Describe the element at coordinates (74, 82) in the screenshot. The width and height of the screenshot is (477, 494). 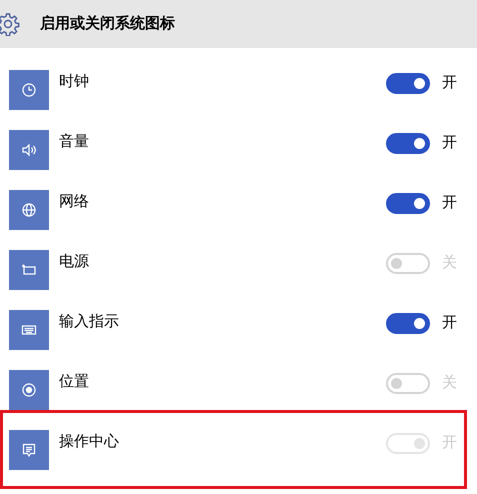
I see `item-label: 时钟` at that location.